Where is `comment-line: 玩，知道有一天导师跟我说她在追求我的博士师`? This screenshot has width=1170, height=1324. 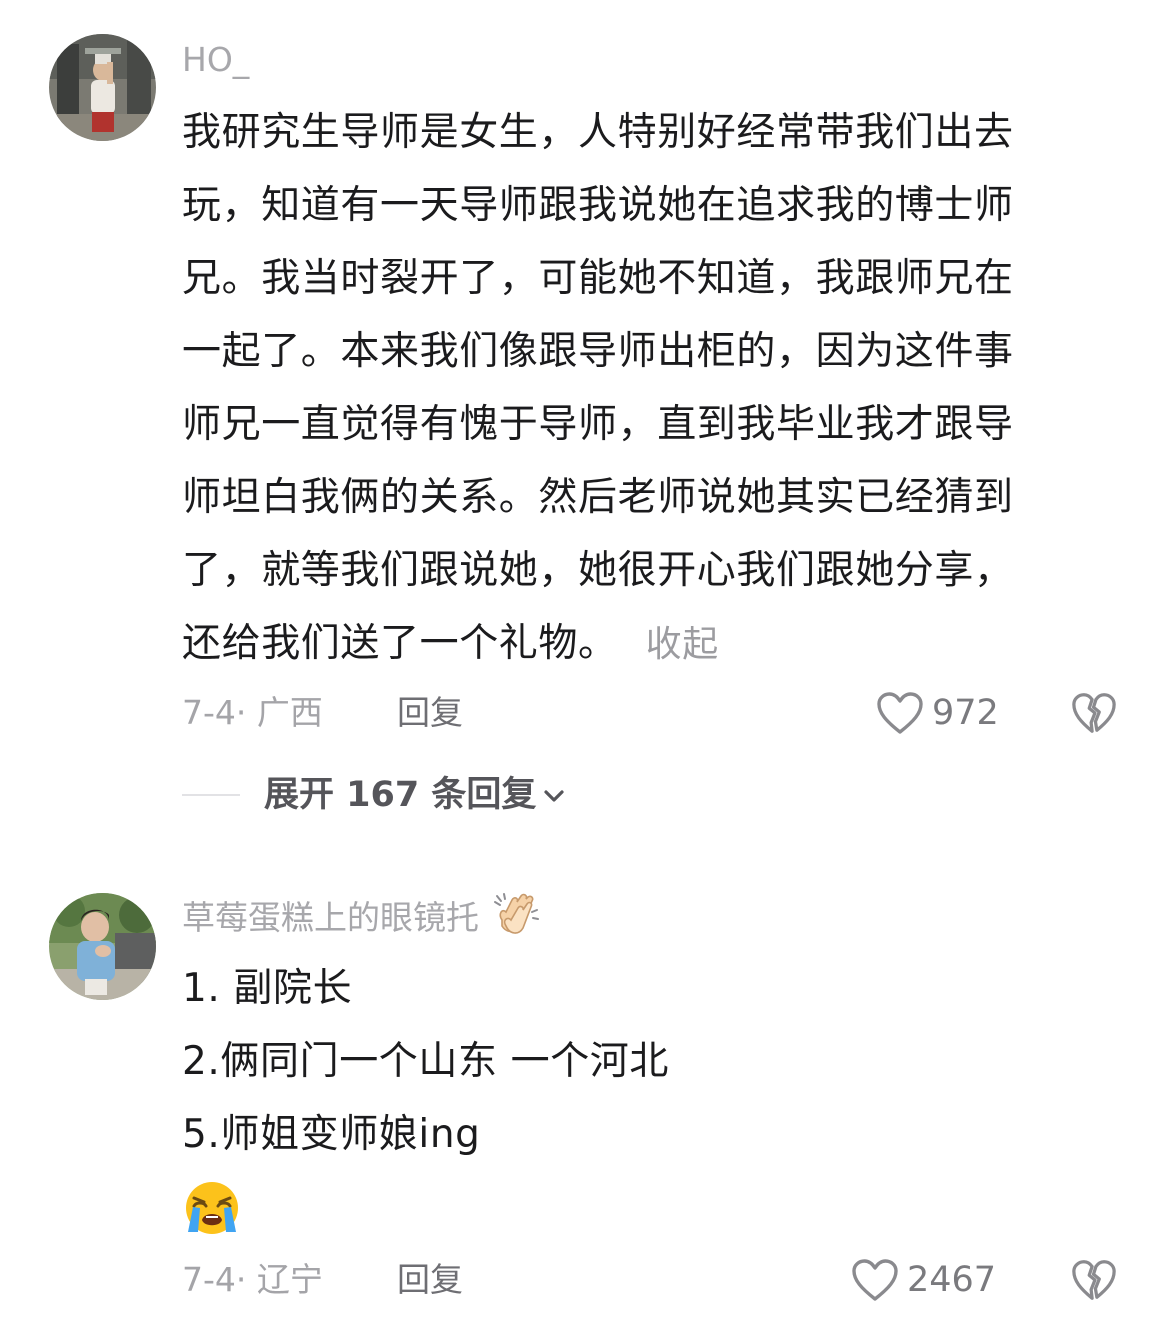 comment-line: 玩，知道有一天导师跟我说她在追求我的博士师 is located at coordinates (598, 205).